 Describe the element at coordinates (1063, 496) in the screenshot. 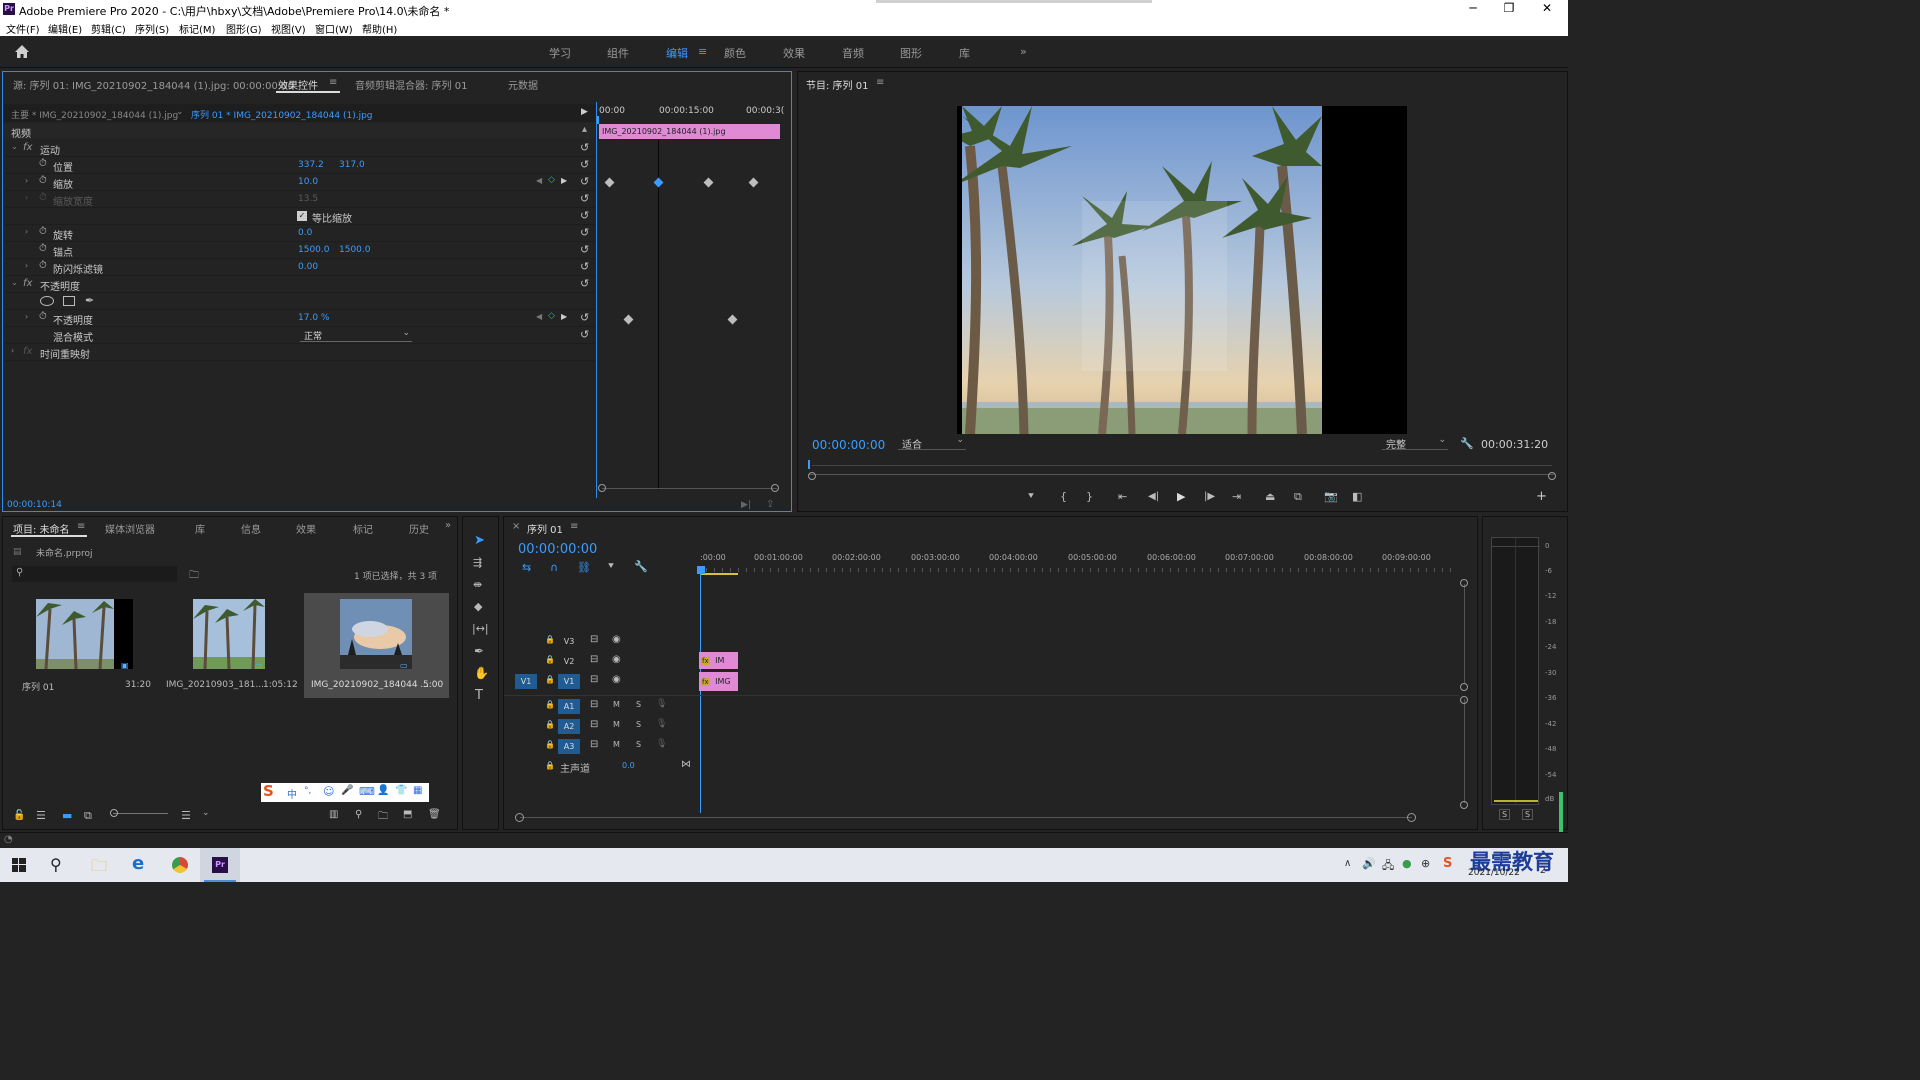

I see `mark-in-icon: {` at that location.